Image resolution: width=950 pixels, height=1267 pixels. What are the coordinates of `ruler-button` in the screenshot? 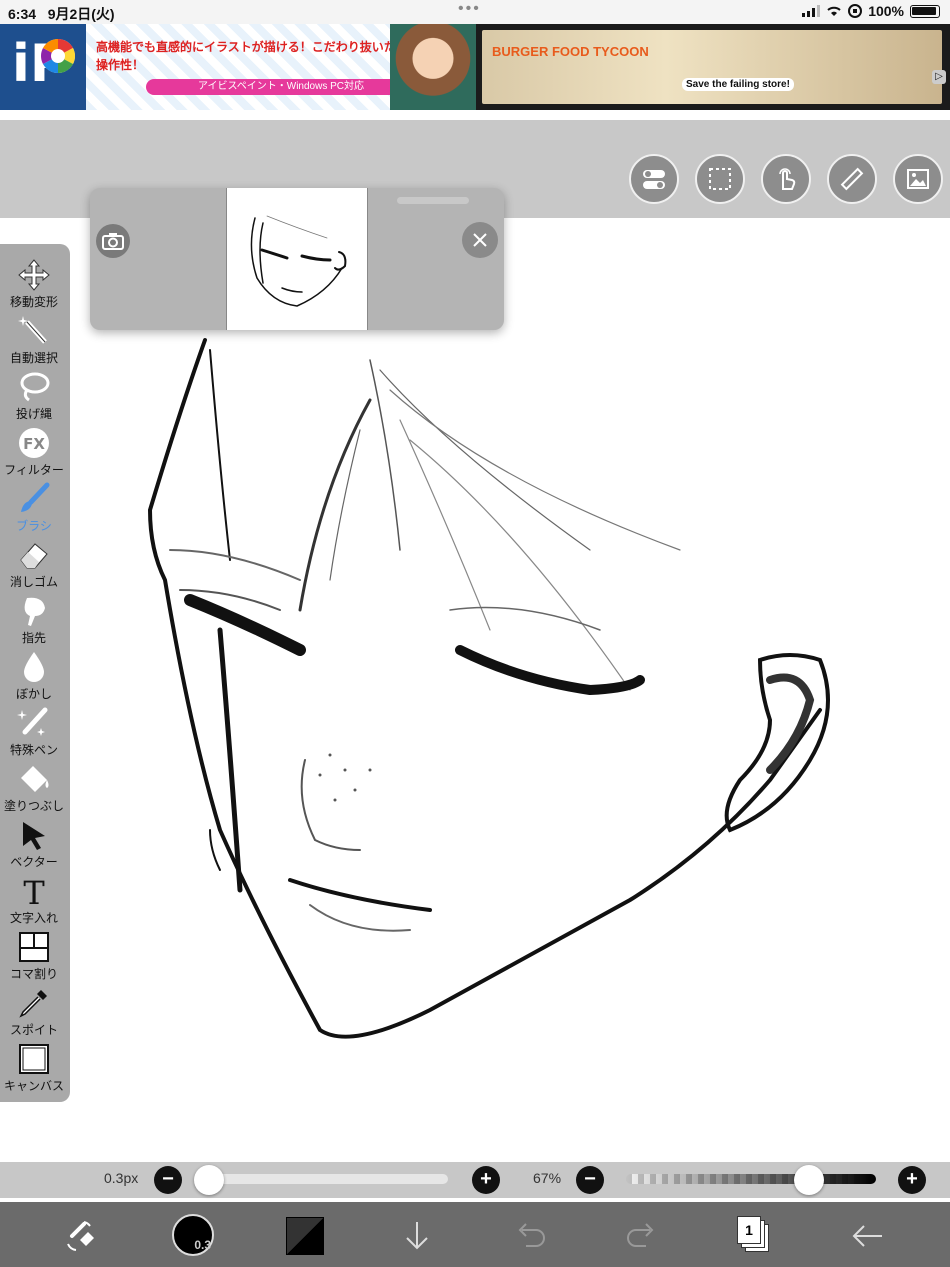 It's located at (852, 179).